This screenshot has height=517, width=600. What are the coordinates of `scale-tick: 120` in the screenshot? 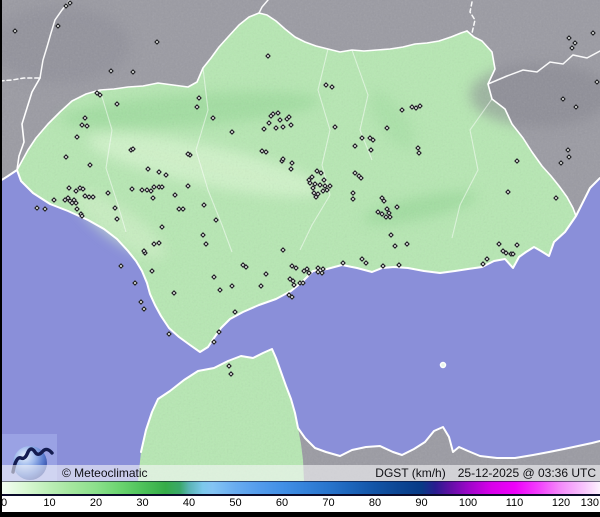 It's located at (561, 503).